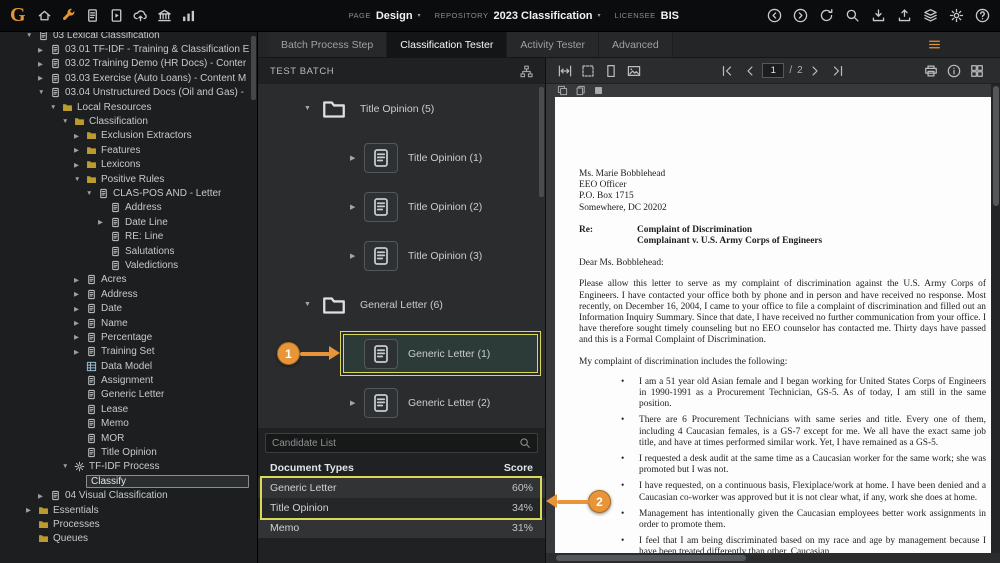  What do you see at coordinates (565, 71) in the screenshot?
I see `fit-width-icon` at bounding box center [565, 71].